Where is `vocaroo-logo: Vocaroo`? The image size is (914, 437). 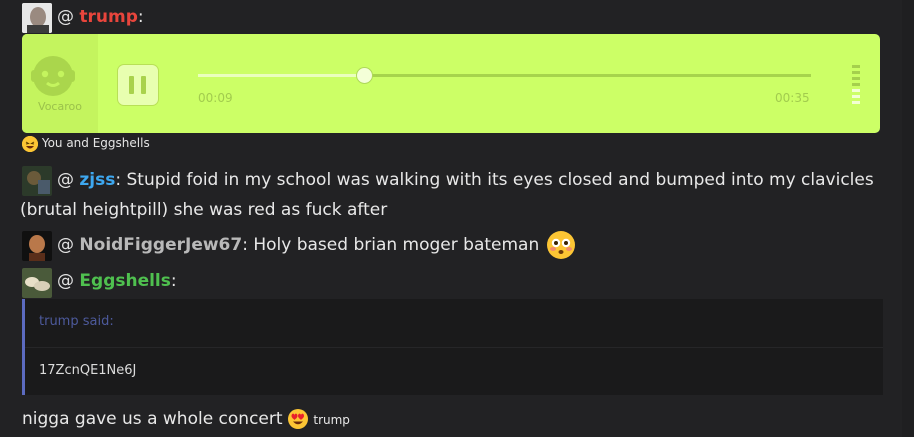
vocaroo-logo: Vocaroo is located at coordinates (60, 83).